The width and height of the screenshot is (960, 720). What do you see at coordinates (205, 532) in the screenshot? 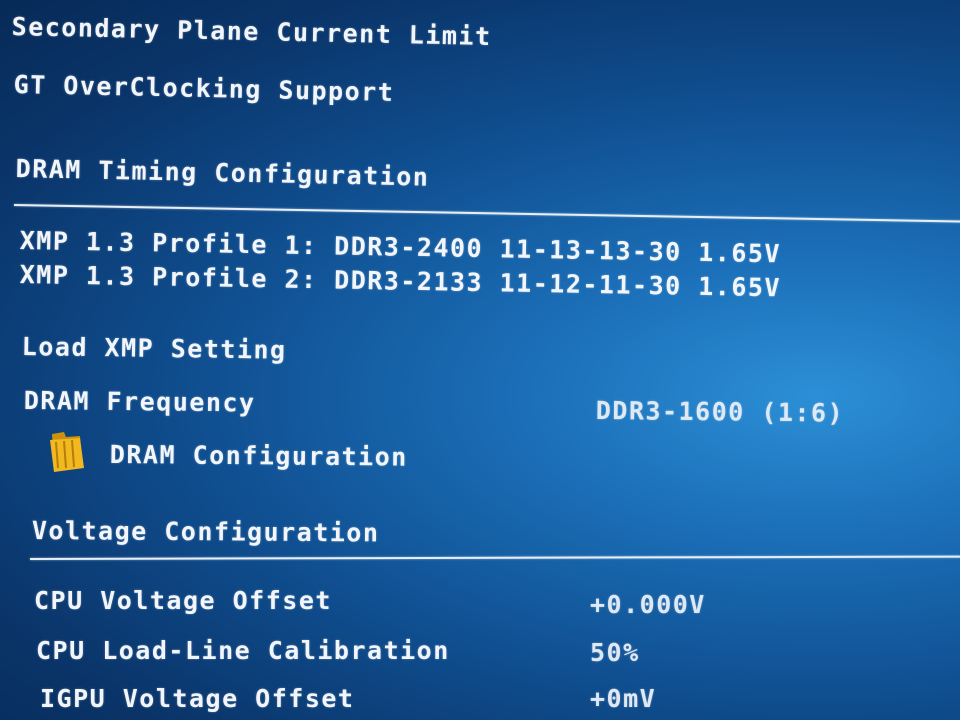
I see `voltage-configuration-heading: Voltage Configuration` at bounding box center [205, 532].